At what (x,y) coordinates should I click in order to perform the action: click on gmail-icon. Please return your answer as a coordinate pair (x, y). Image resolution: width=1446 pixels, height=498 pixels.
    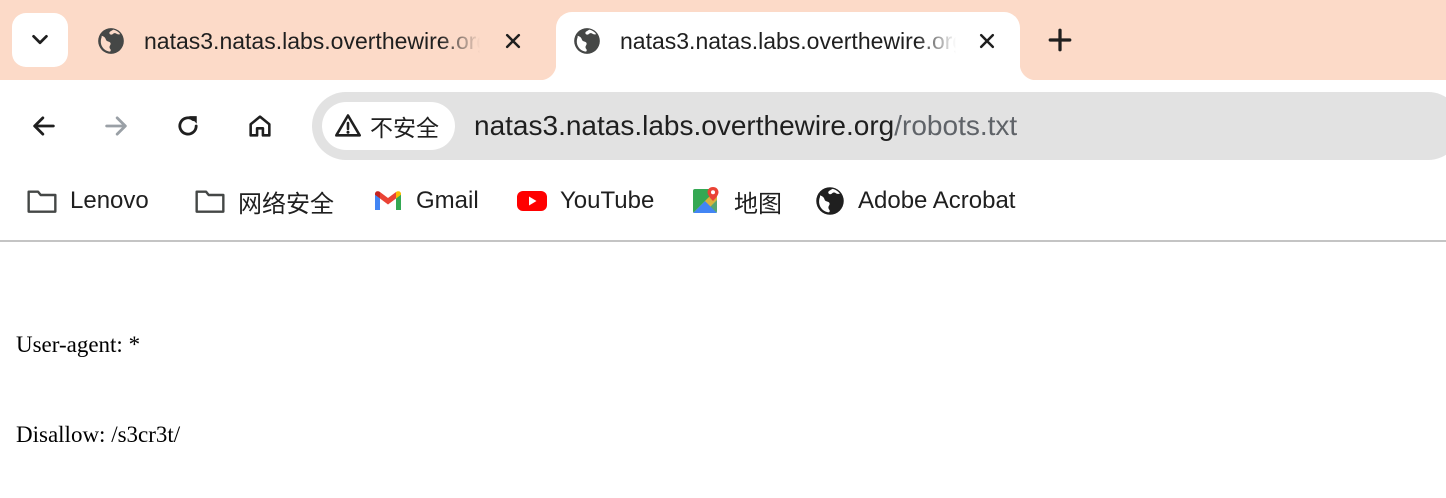
    Looking at the image, I should click on (388, 201).